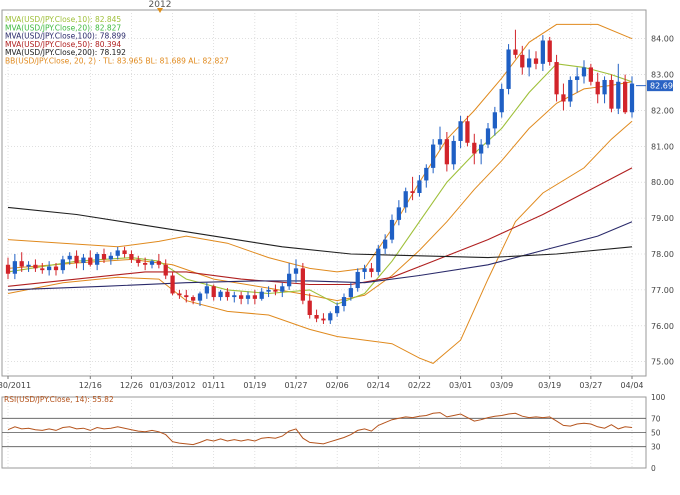 The height and width of the screenshot is (495, 680). Describe the element at coordinates (631, 385) in the screenshot. I see `x-tick-label: 04/04` at that location.